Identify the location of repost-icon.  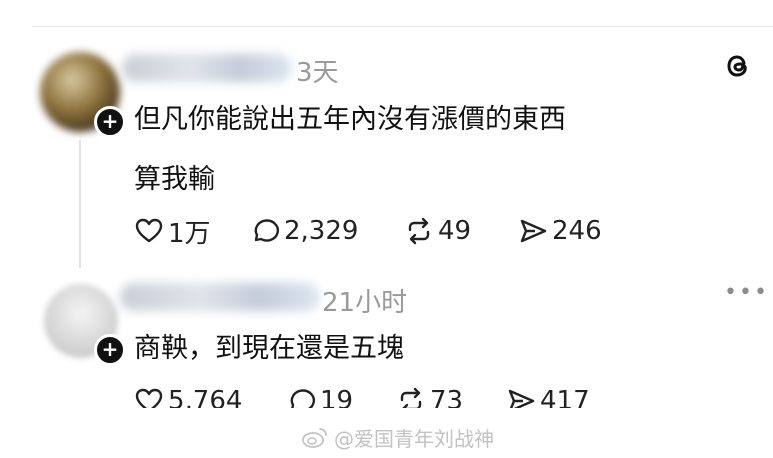
(419, 231).